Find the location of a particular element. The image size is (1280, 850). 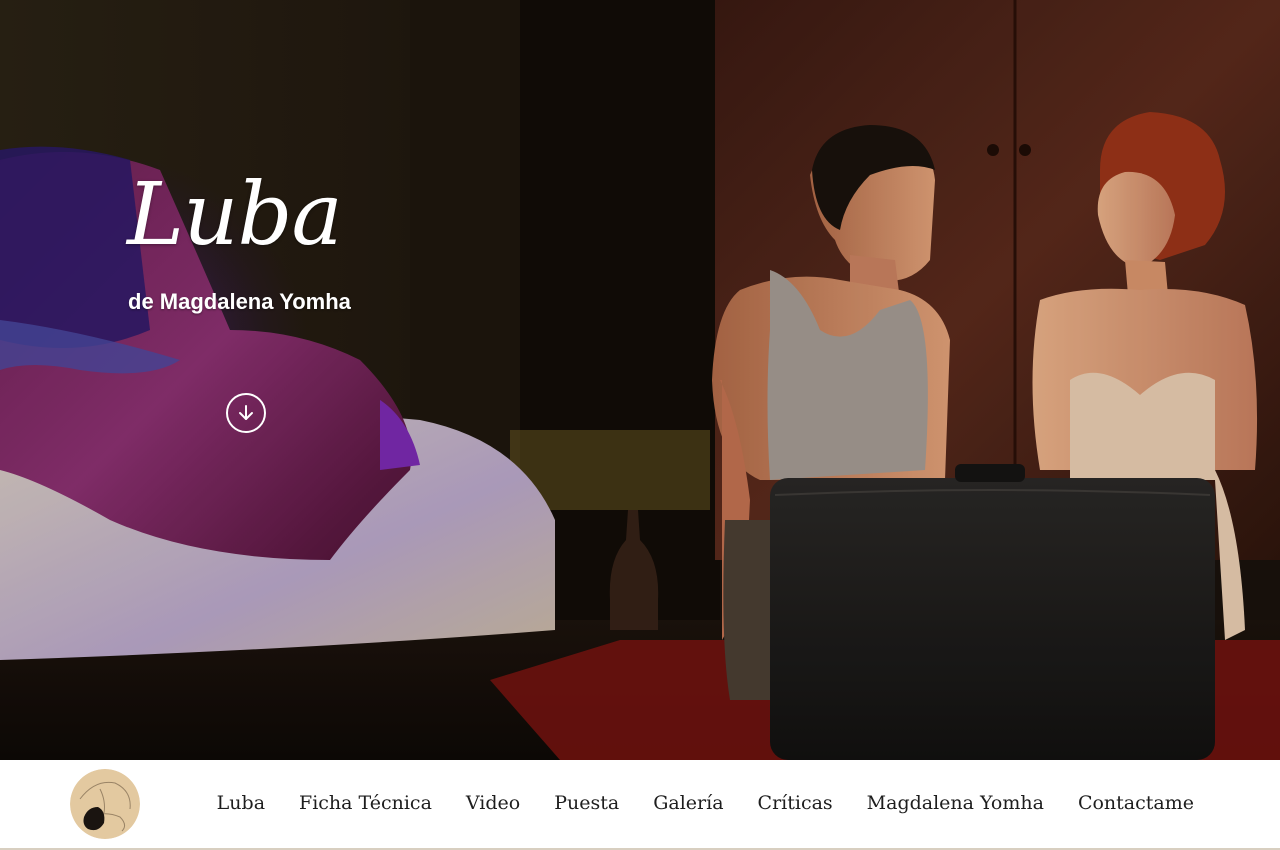

nav-item-magdalena-yomha: Magdalena Yomha is located at coordinates (955, 803).